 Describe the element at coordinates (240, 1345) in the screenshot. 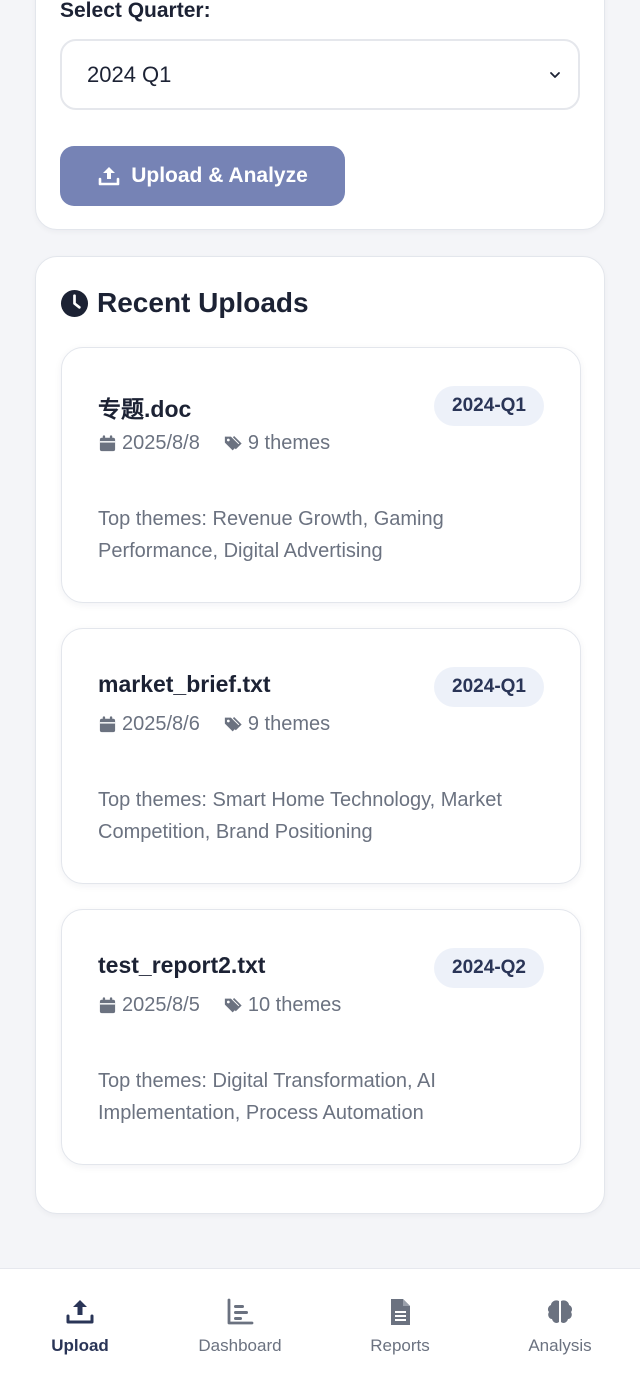

I see `nav-label-dashboard: Dashboard` at that location.